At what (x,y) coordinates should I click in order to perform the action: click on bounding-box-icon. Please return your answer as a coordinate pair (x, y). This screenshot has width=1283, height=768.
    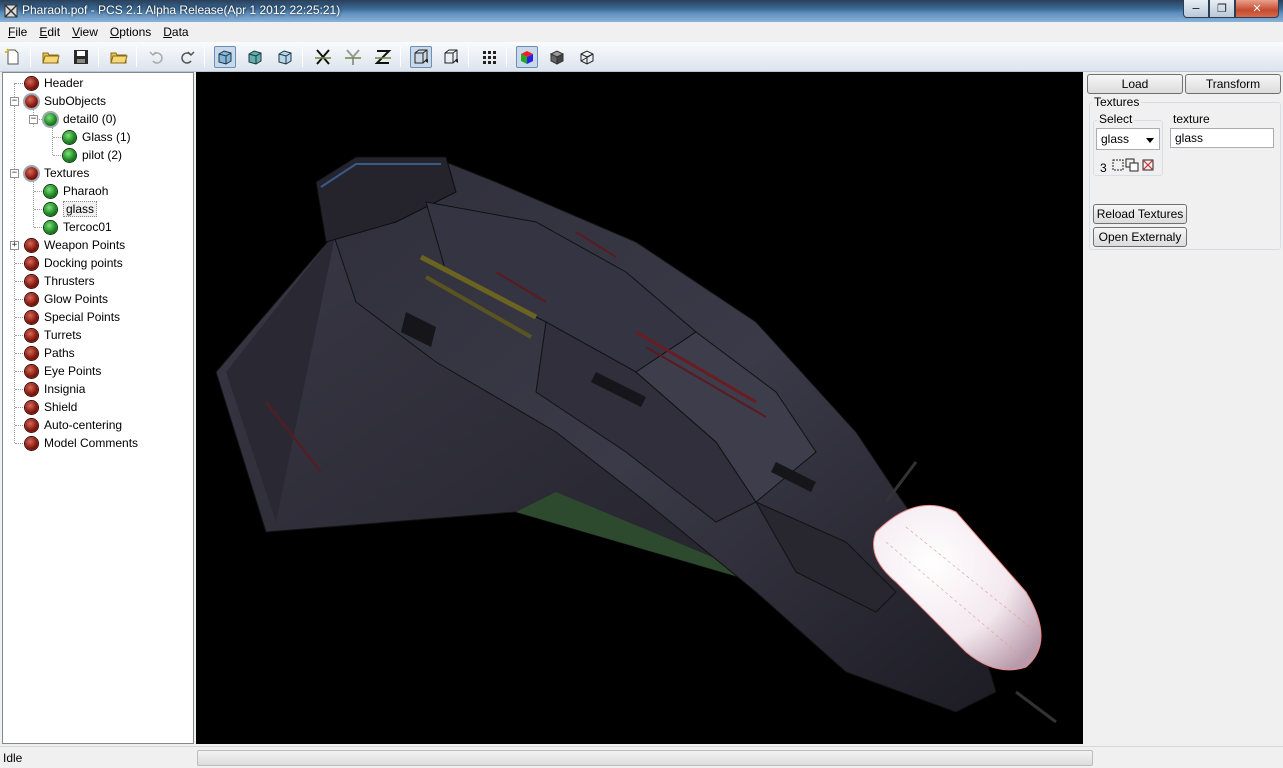
    Looking at the image, I should click on (421, 57).